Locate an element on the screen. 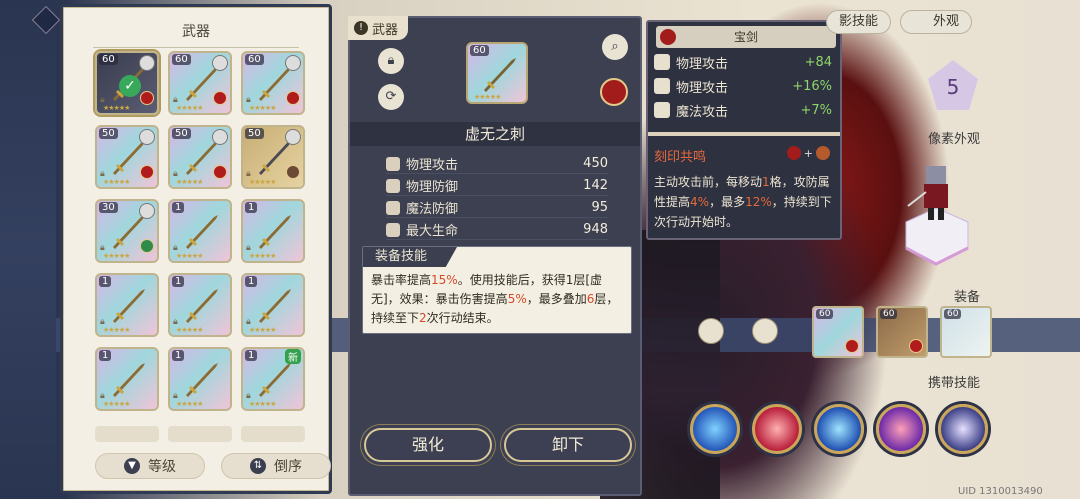  bonus-row: 物理攻击 +16% is located at coordinates (746, 86).